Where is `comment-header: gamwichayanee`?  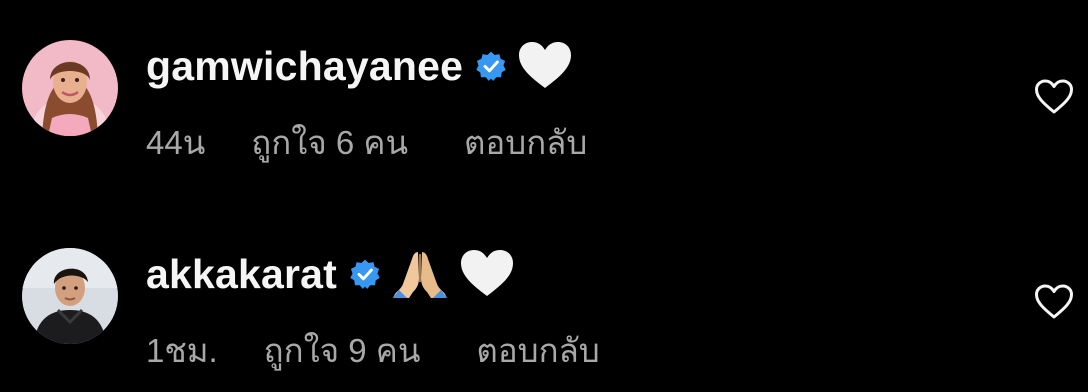
comment-header: gamwichayanee is located at coordinates (359, 66).